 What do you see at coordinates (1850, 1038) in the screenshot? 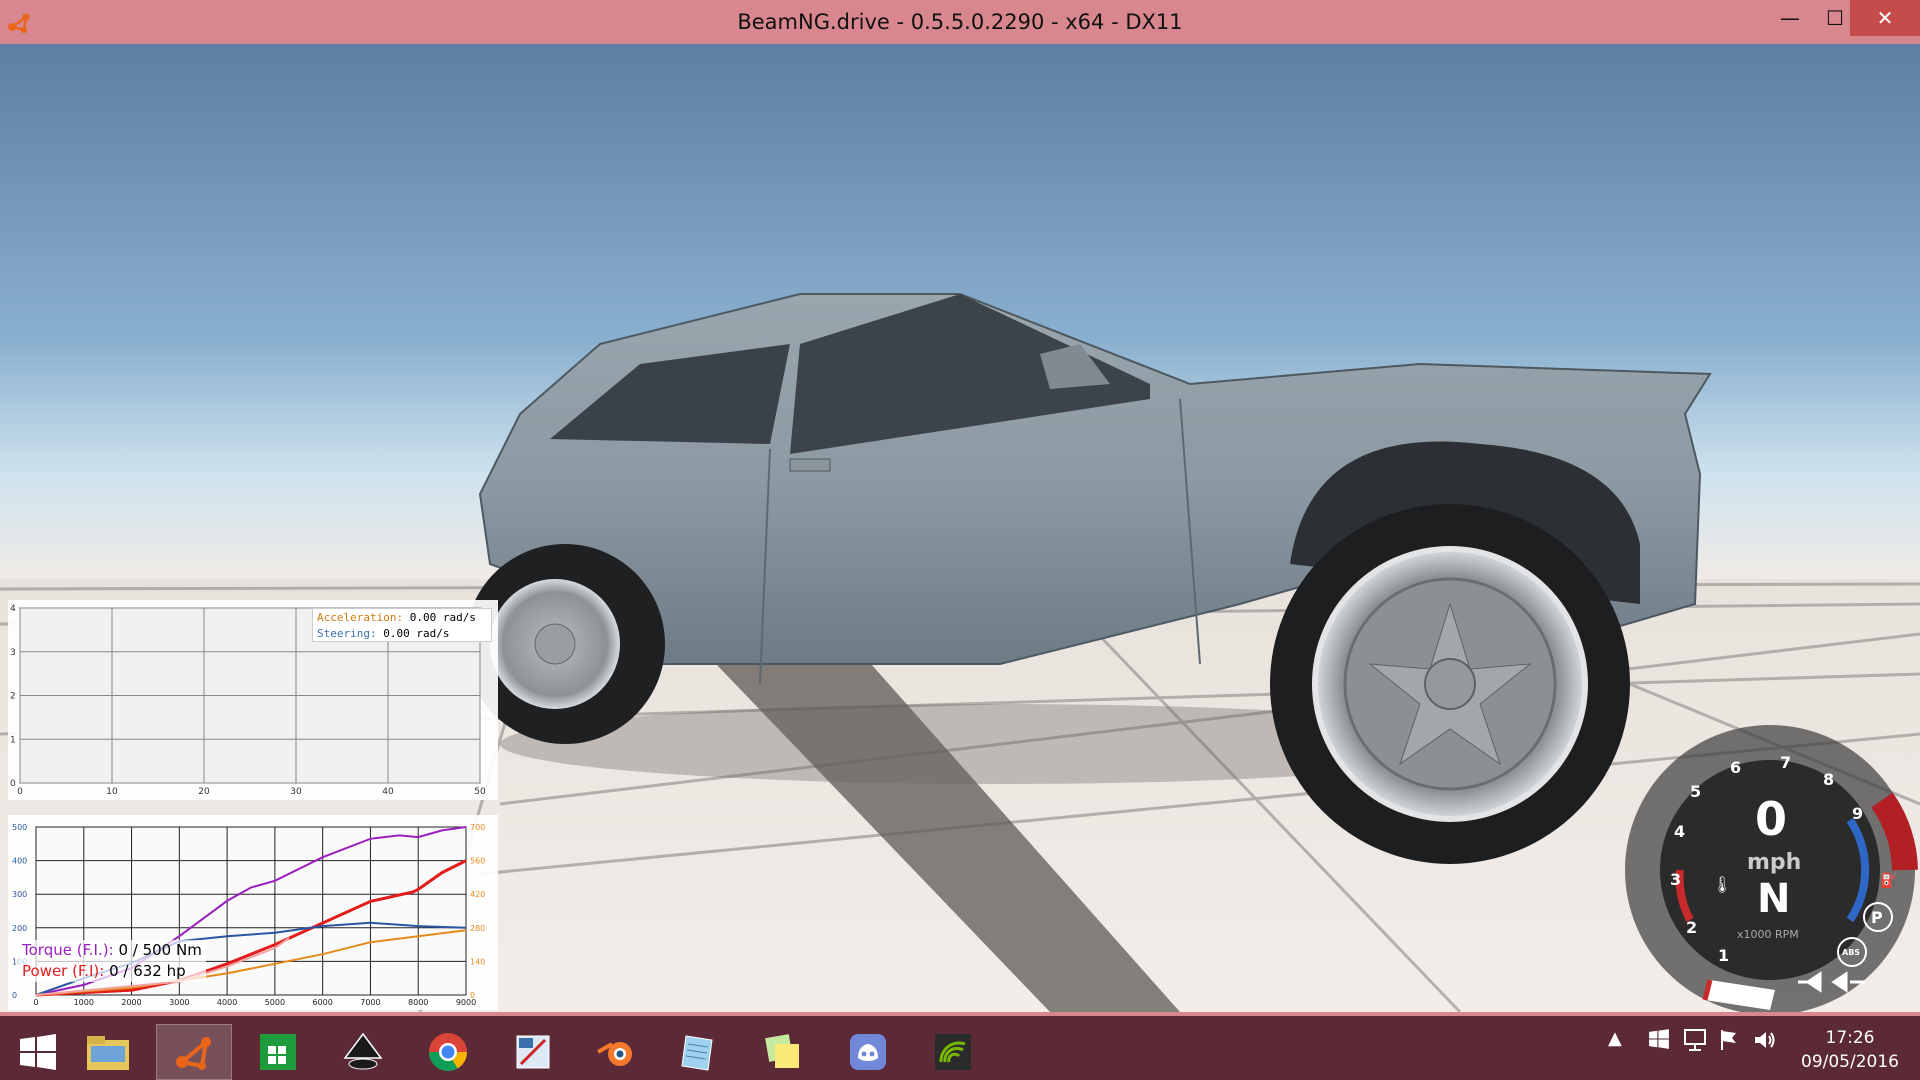
I see `clock-time: 17:26` at bounding box center [1850, 1038].